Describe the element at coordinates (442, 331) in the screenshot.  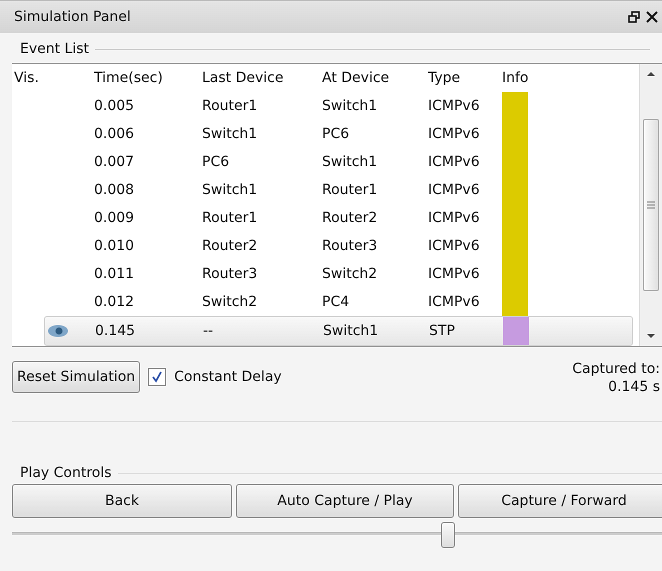
I see `table-cell-text: STP` at that location.